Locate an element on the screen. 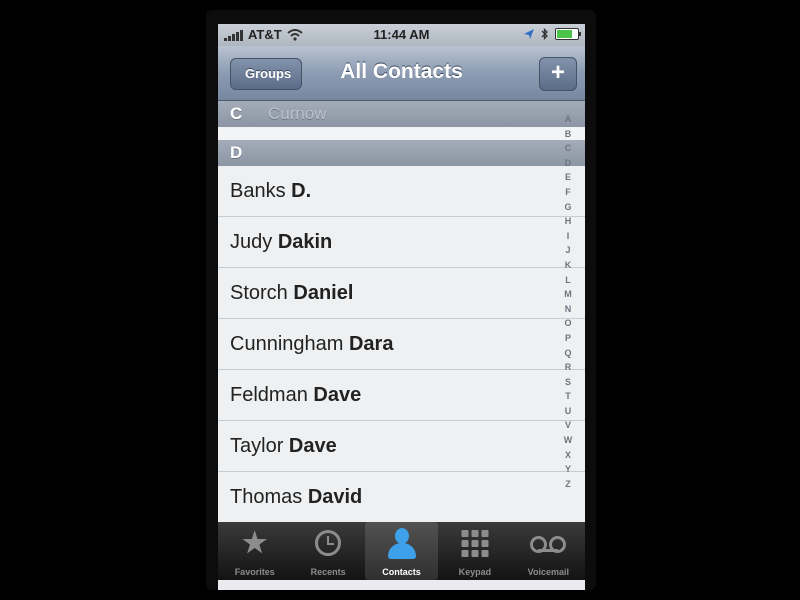 This screenshot has height=600, width=800. index-letter-x: X is located at coordinates (568, 455).